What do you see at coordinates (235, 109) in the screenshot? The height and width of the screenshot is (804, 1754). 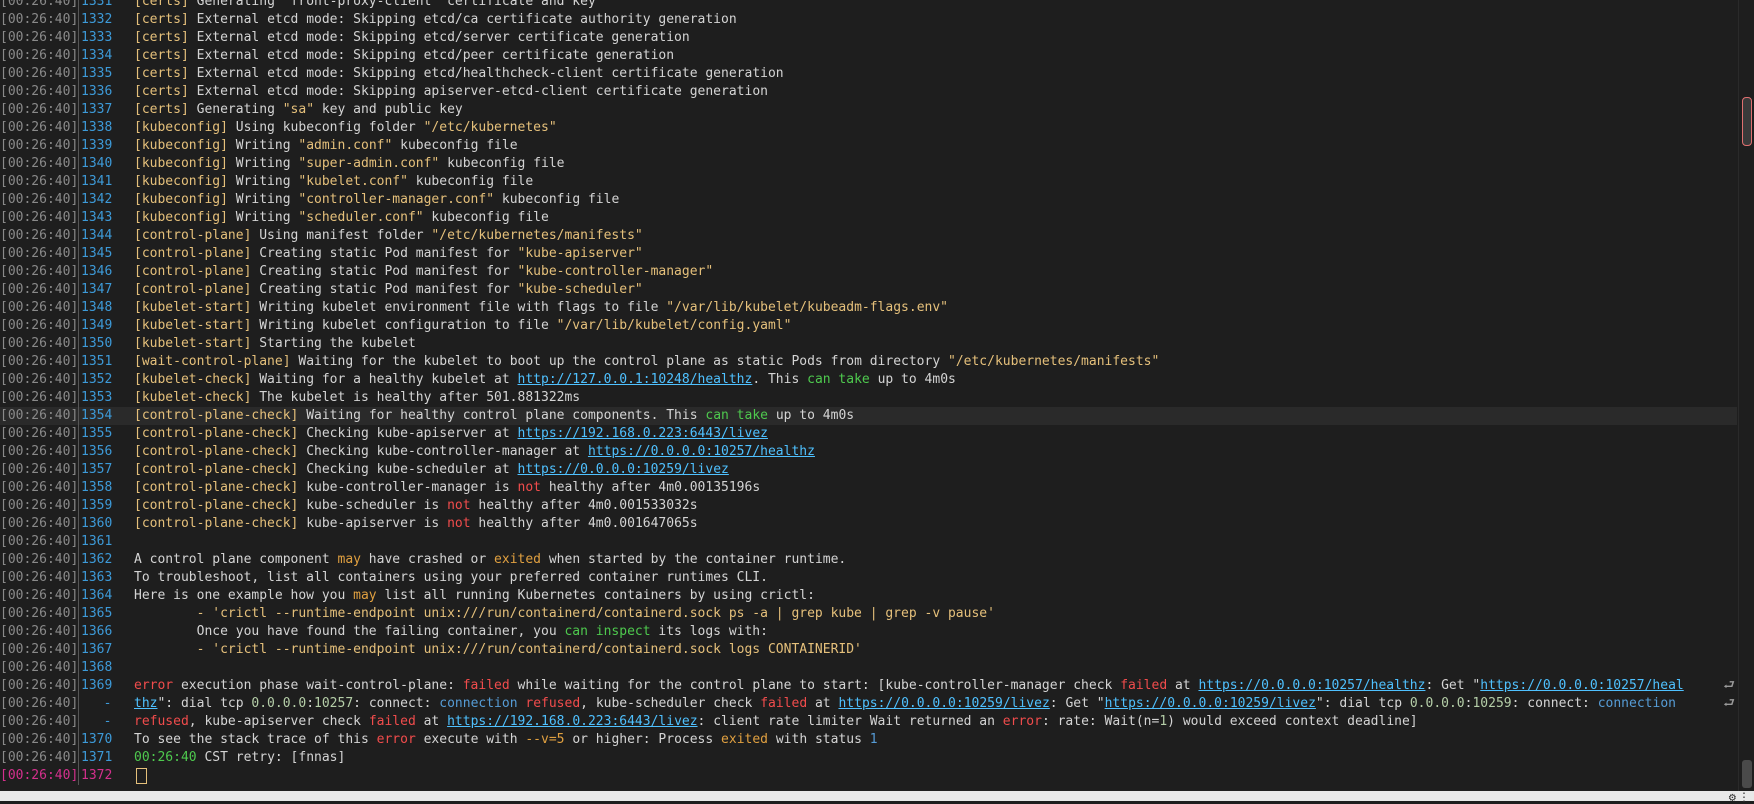 I see `text-segment: Generating` at bounding box center [235, 109].